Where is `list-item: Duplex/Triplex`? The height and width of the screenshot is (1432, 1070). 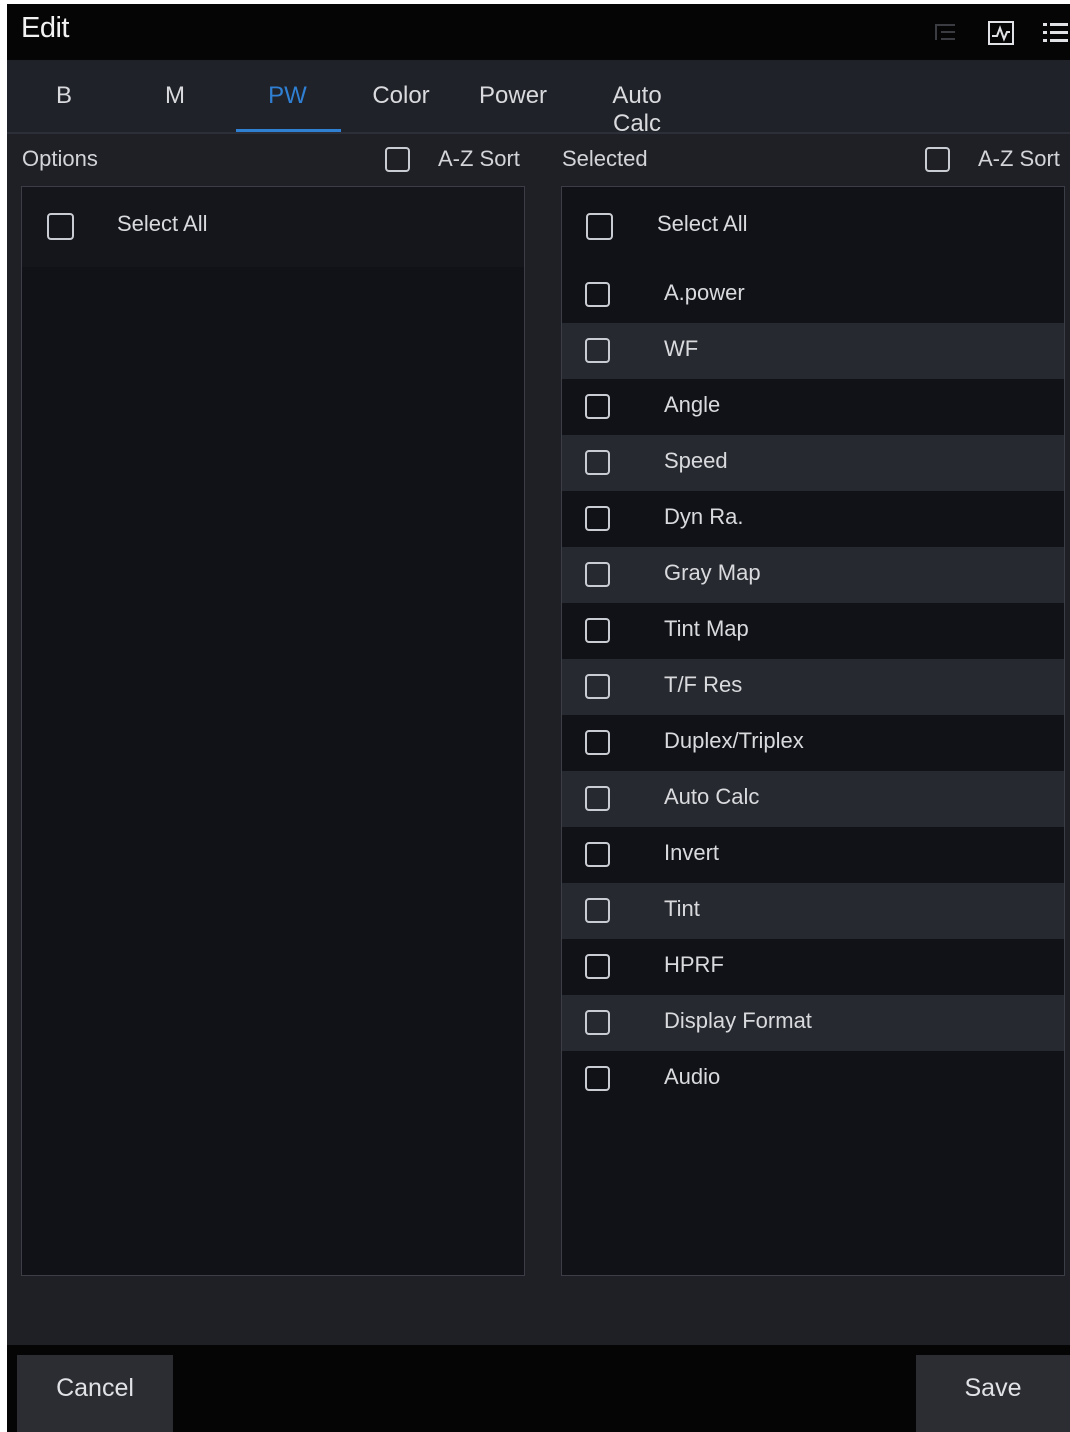 list-item: Duplex/Triplex is located at coordinates (813, 743).